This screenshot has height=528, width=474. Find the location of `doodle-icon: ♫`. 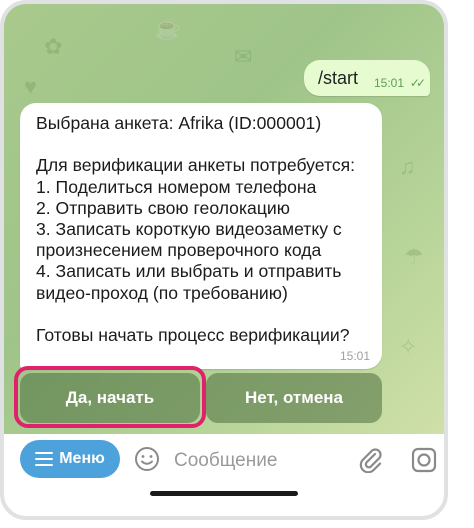

doodle-icon: ♫ is located at coordinates (407, 166).